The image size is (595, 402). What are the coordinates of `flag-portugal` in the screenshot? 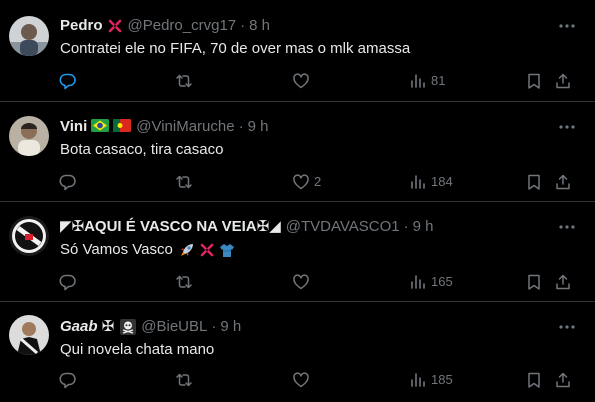 It's located at (122, 127).